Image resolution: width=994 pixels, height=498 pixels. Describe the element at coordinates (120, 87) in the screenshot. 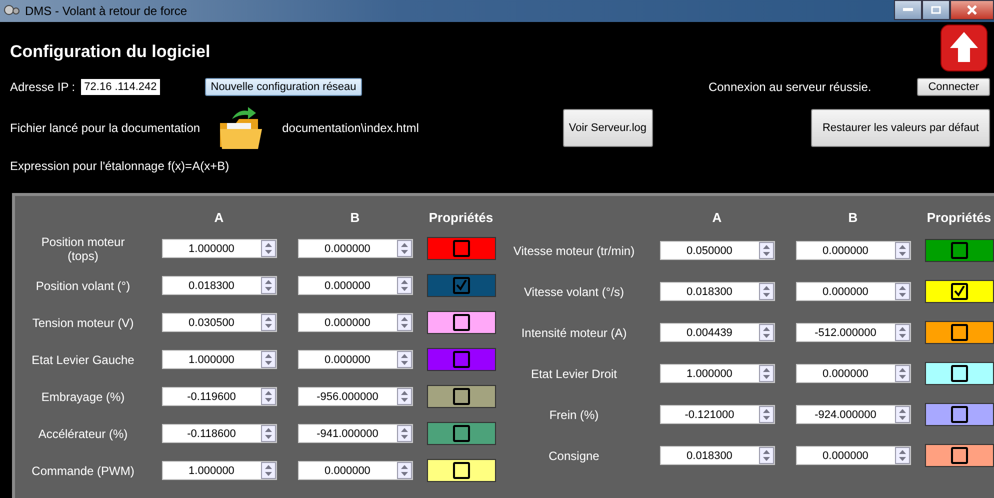

I see `ip-field: 72.16 .114.242` at that location.